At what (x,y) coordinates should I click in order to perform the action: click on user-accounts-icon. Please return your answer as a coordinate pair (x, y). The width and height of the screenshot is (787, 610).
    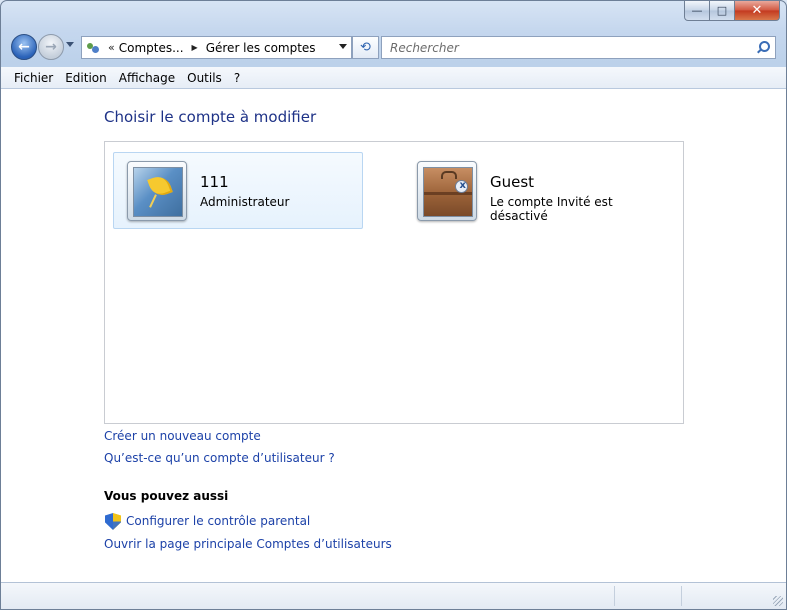
    Looking at the image, I should click on (93, 48).